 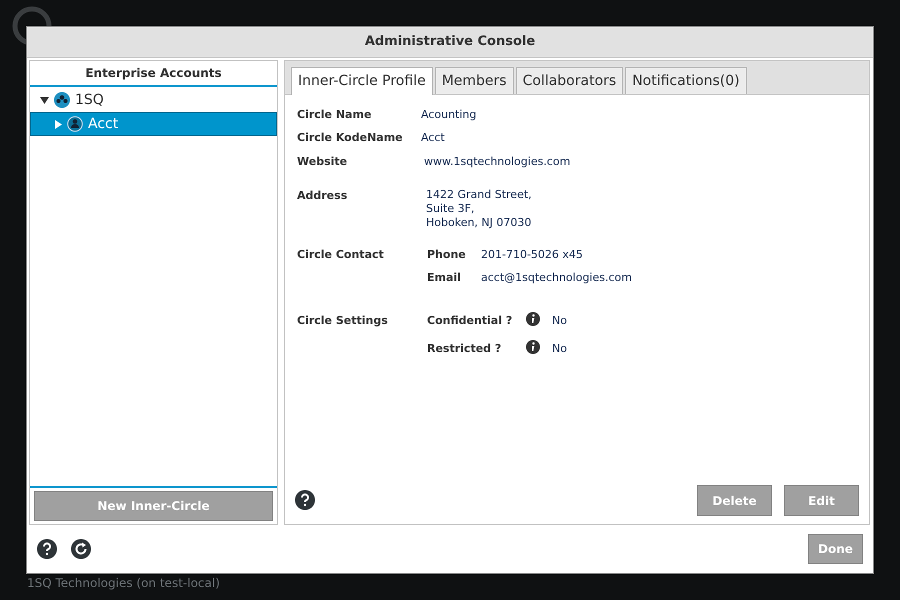 What do you see at coordinates (153, 74) in the screenshot?
I see `panel-heading: Enterprise Accounts` at bounding box center [153, 74].